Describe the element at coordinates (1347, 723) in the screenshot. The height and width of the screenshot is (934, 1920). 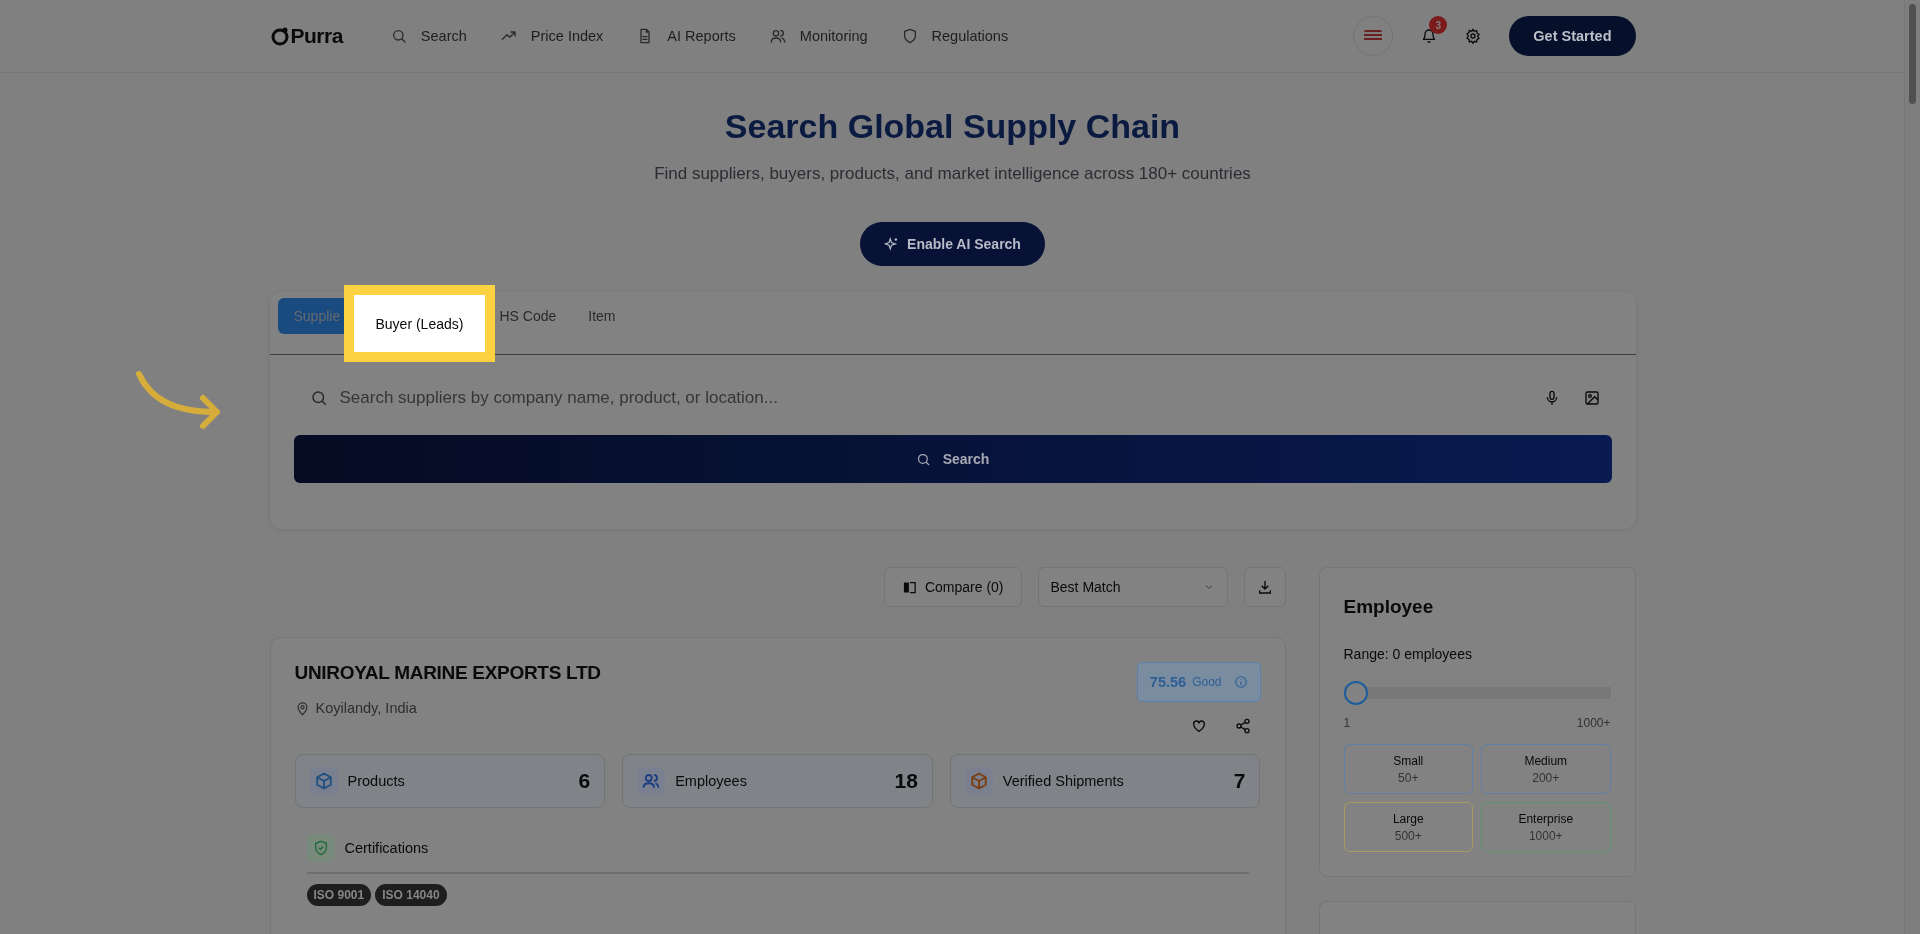
I see `slider-min: 1` at that location.